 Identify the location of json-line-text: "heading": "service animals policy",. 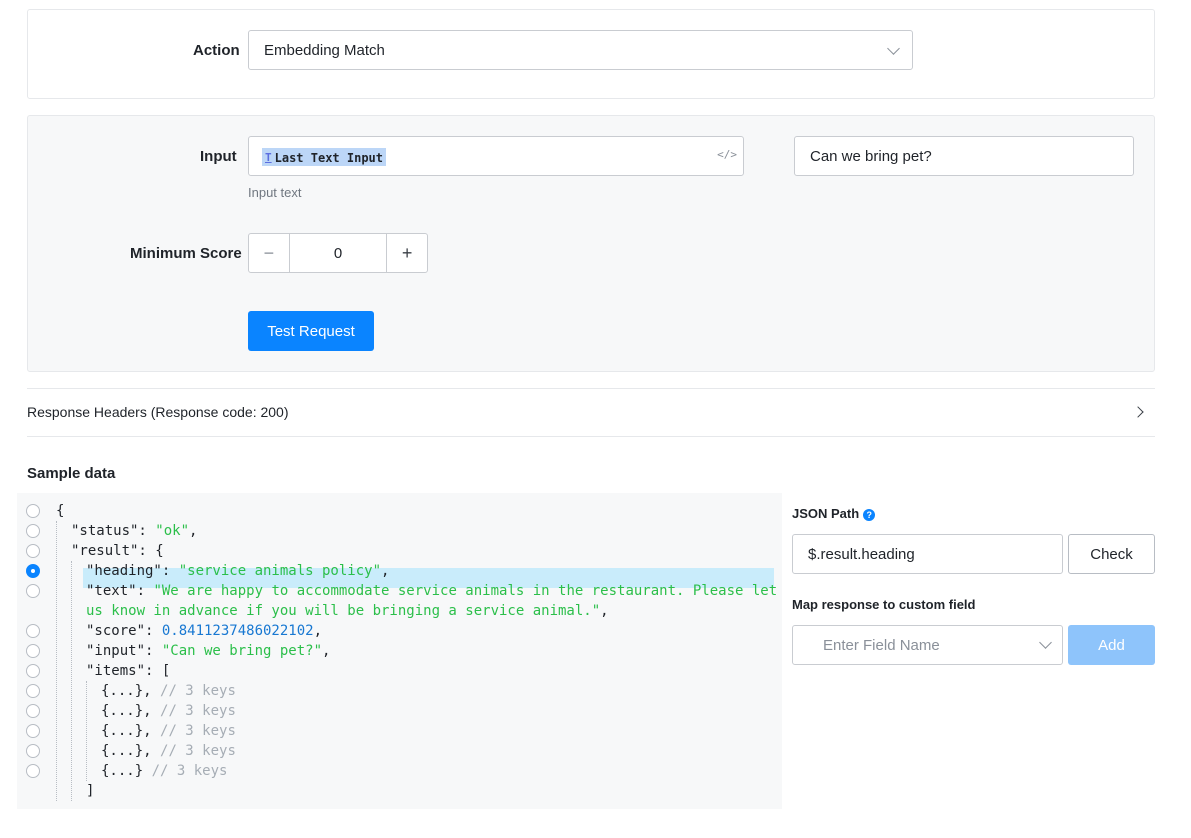
(237, 571).